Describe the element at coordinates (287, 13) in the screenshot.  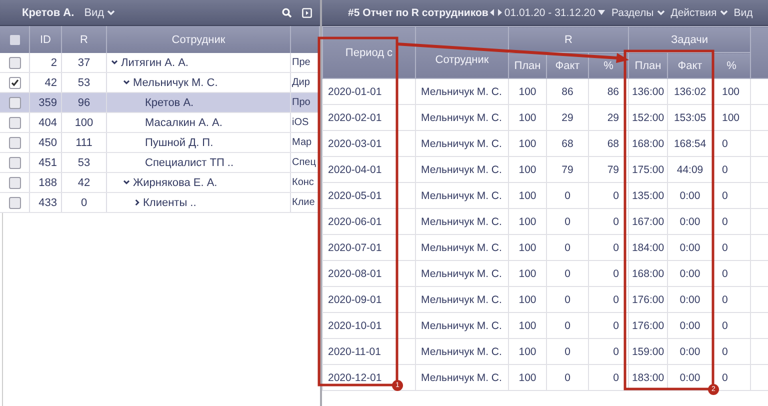
I see `search-icon` at that location.